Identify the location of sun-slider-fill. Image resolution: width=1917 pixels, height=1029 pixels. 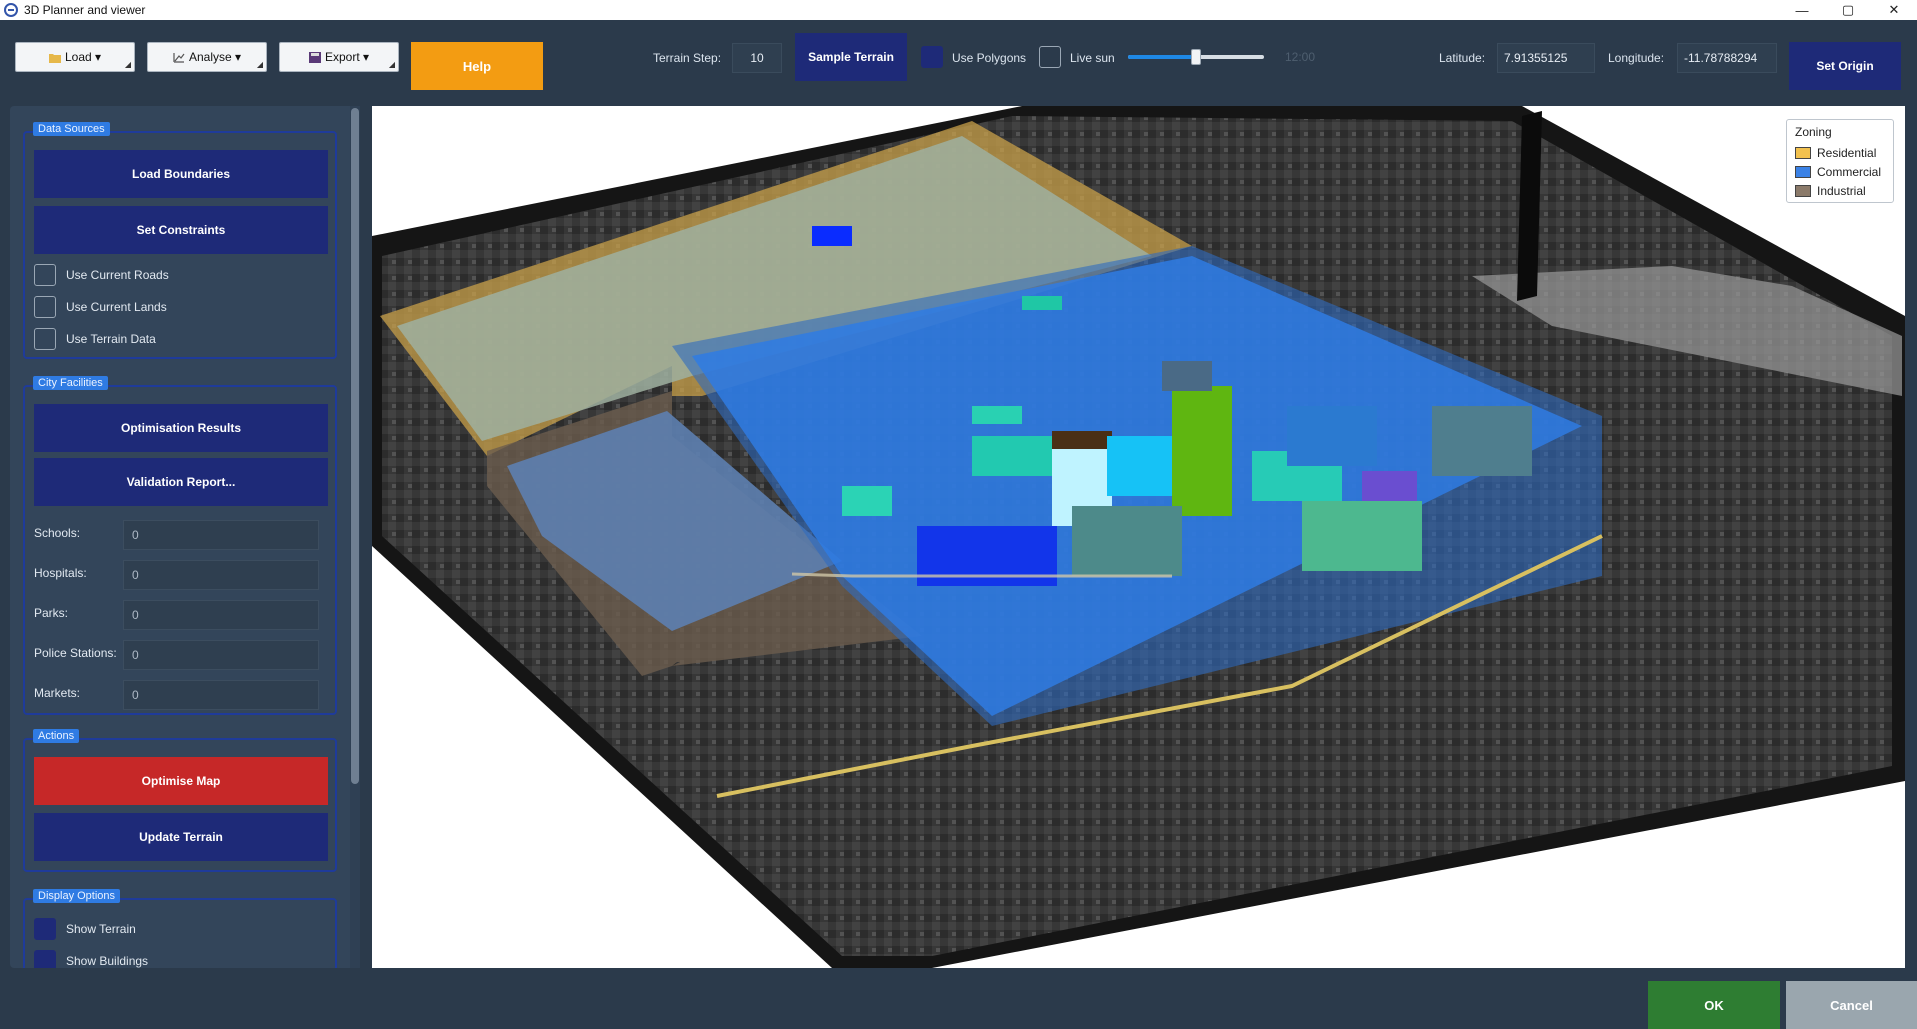
(1162, 57).